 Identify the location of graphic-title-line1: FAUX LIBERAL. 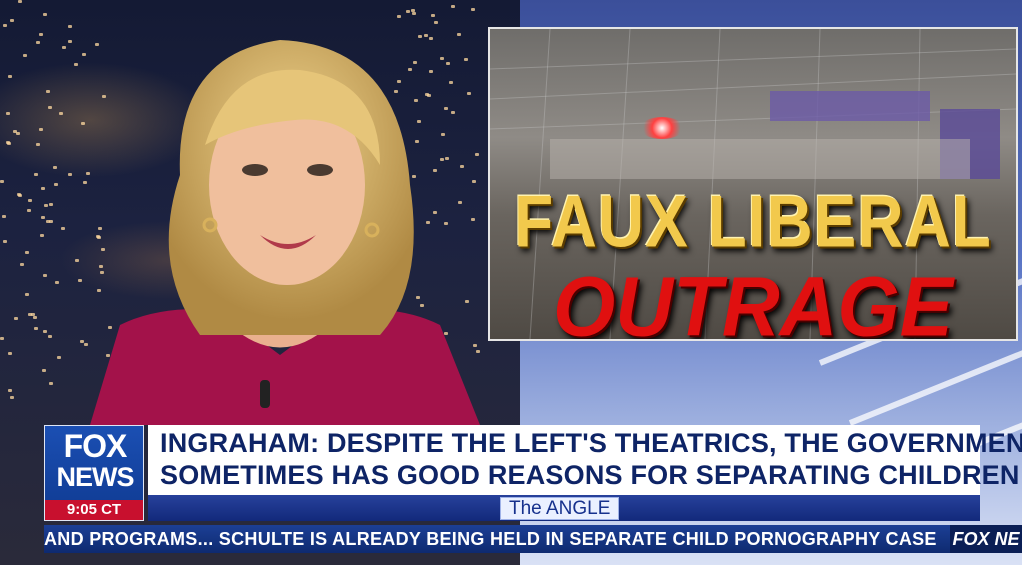
(753, 221).